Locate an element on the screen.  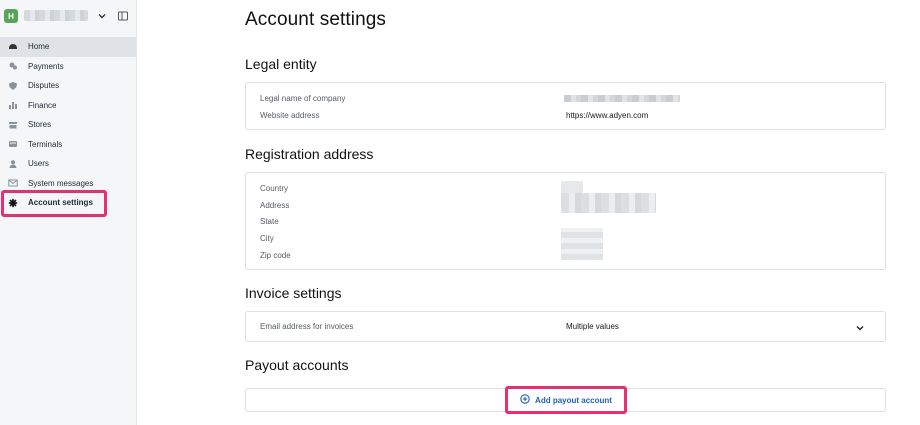
country-label: Country is located at coordinates (274, 188).